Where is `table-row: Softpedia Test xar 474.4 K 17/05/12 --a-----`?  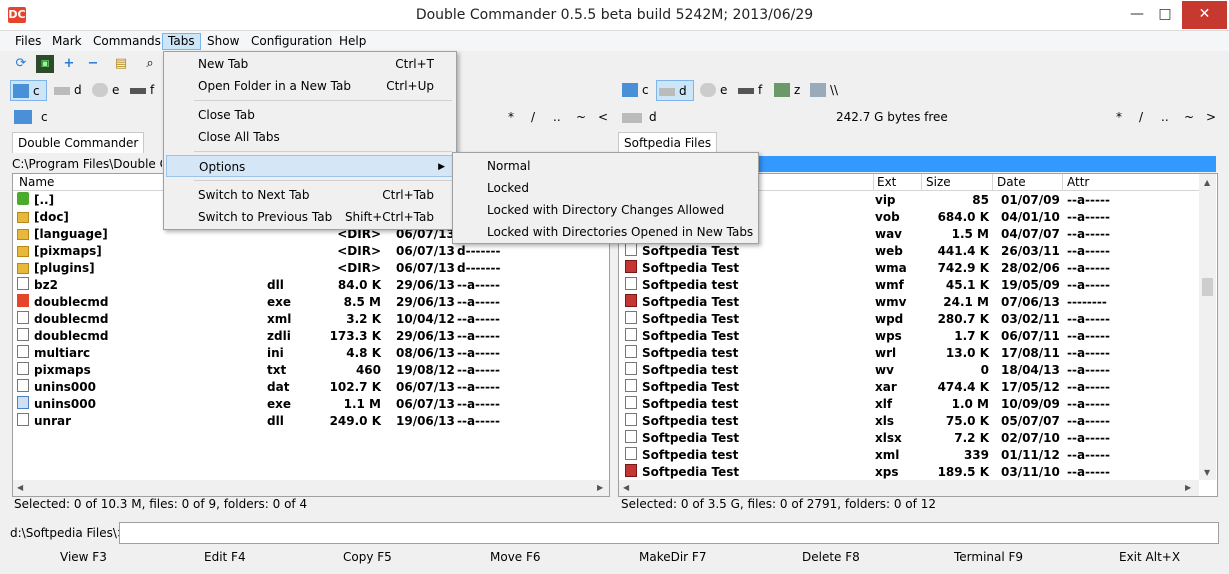 table-row: Softpedia Test xar 474.4 K 17/05/12 --a----- is located at coordinates (909, 387).